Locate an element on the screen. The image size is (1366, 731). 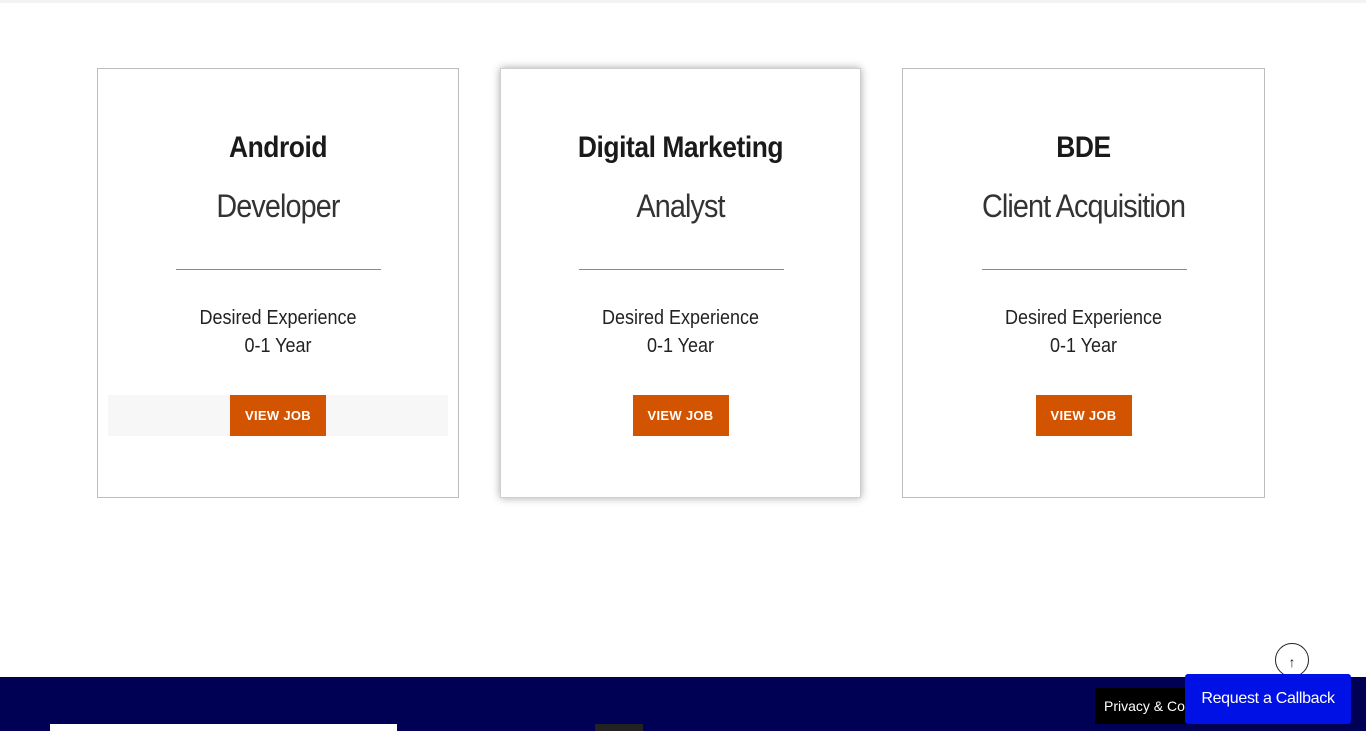
job-title: BDE is located at coordinates (1083, 147).